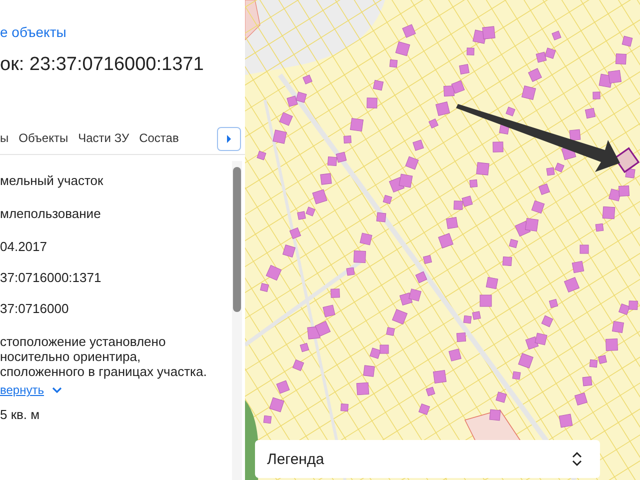 The image size is (640, 480). What do you see at coordinates (51, 213) in the screenshot?
I see `field-value: млепользование` at bounding box center [51, 213].